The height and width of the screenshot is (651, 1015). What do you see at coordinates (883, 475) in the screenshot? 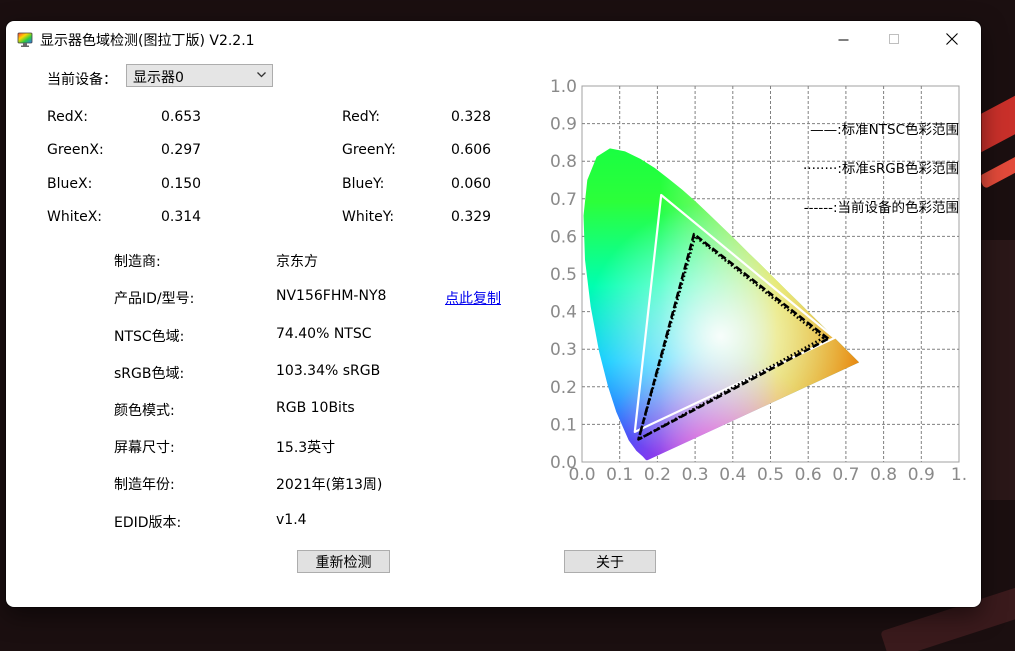
I see `x-tick-label: 0.8` at bounding box center [883, 475].